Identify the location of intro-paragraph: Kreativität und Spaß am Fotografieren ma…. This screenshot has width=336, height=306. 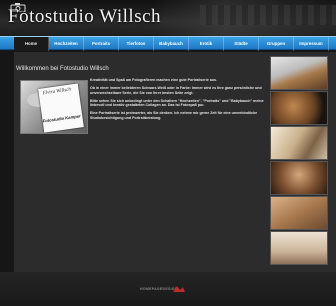
(154, 80).